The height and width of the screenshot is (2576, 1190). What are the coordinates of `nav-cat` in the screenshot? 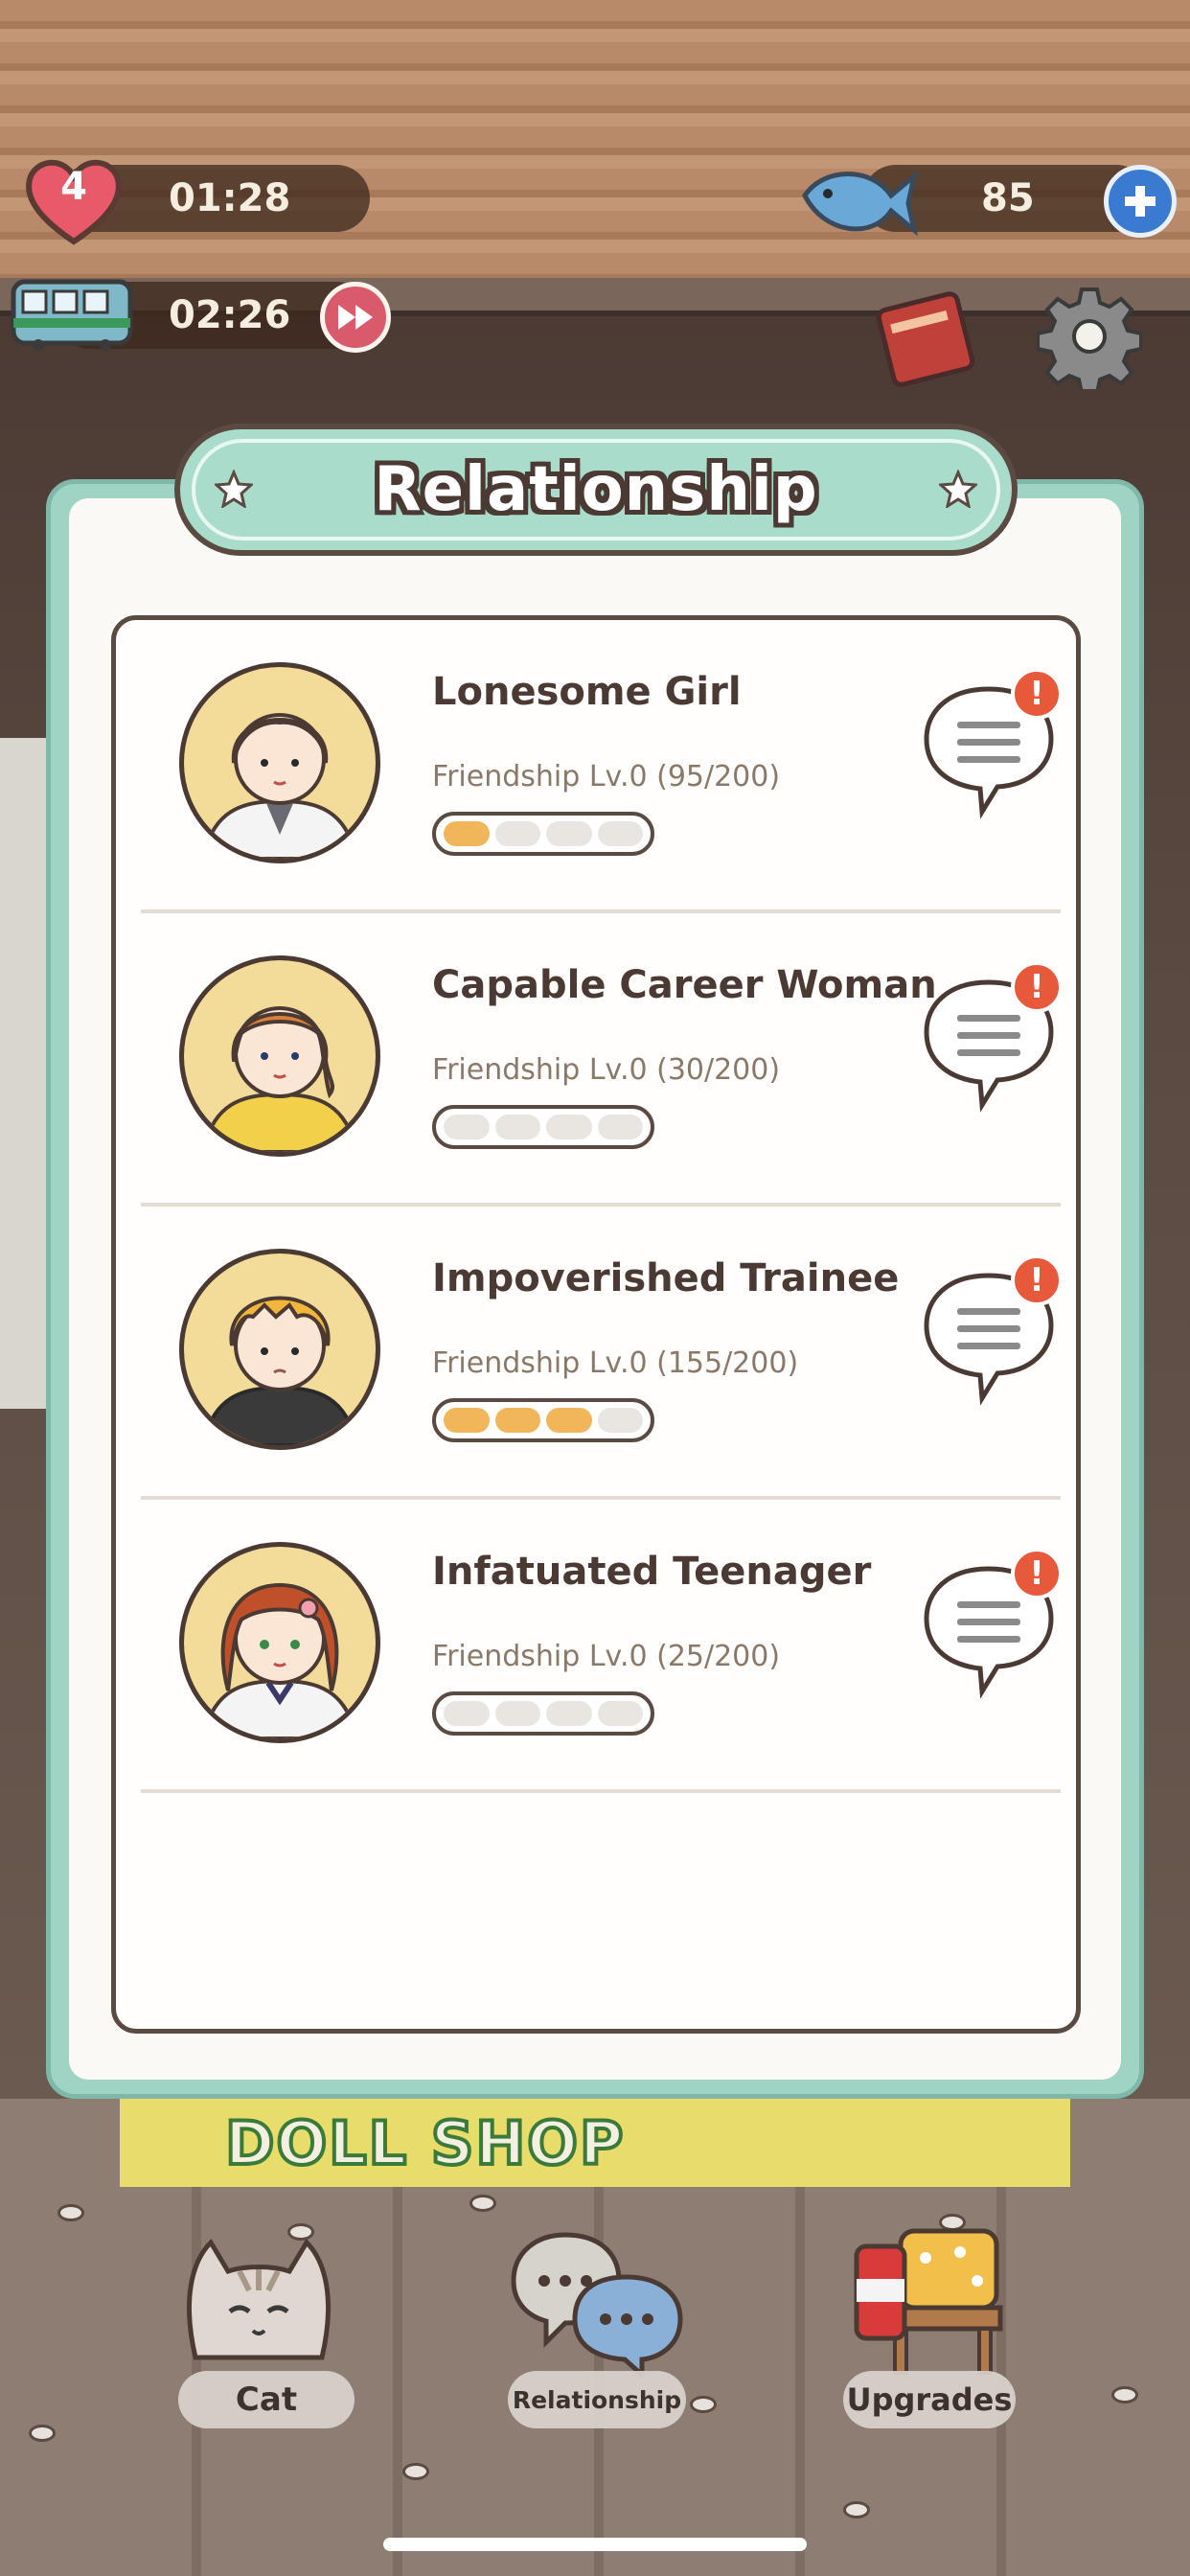 It's located at (264, 2309).